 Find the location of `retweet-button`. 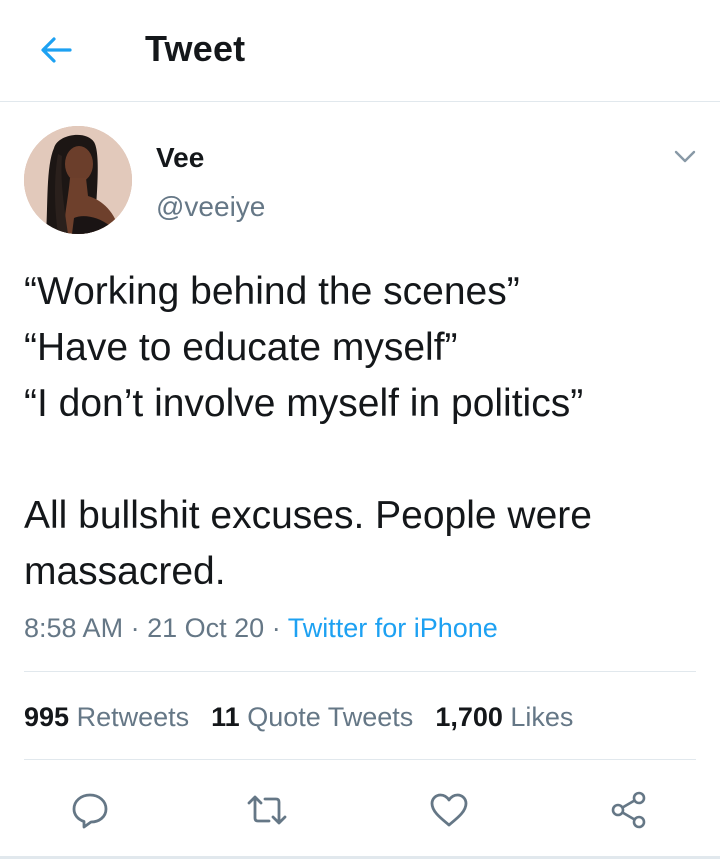

retweet-button is located at coordinates (267, 810).